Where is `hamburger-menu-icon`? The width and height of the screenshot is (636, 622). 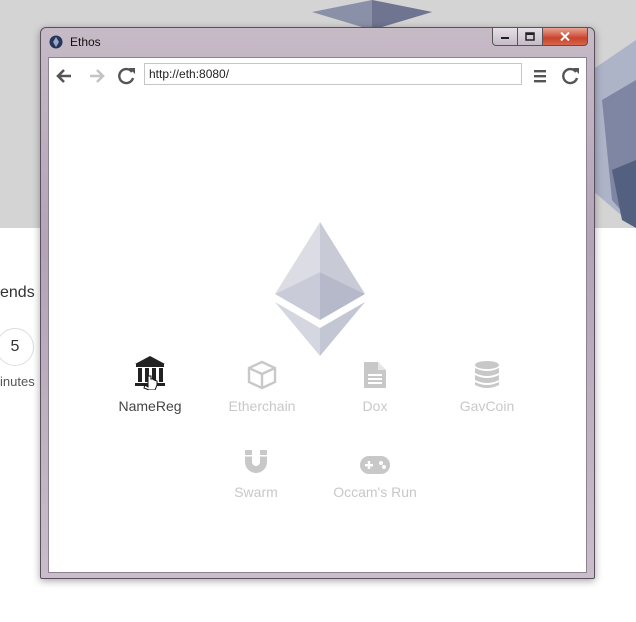
hamburger-menu-icon is located at coordinates (540, 76).